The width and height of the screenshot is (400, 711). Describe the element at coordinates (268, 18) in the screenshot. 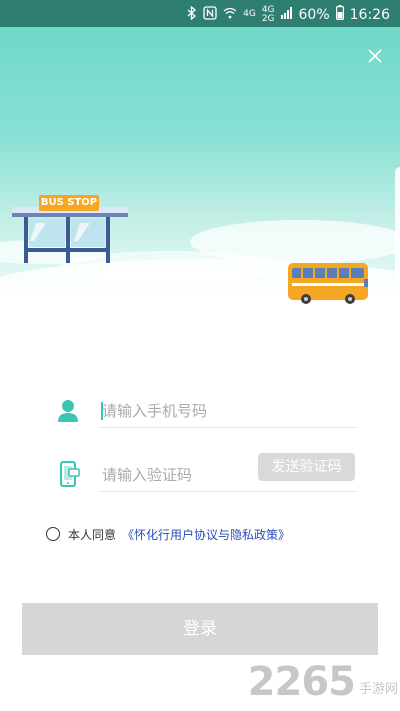

I see `network-2g-label: 2G` at that location.